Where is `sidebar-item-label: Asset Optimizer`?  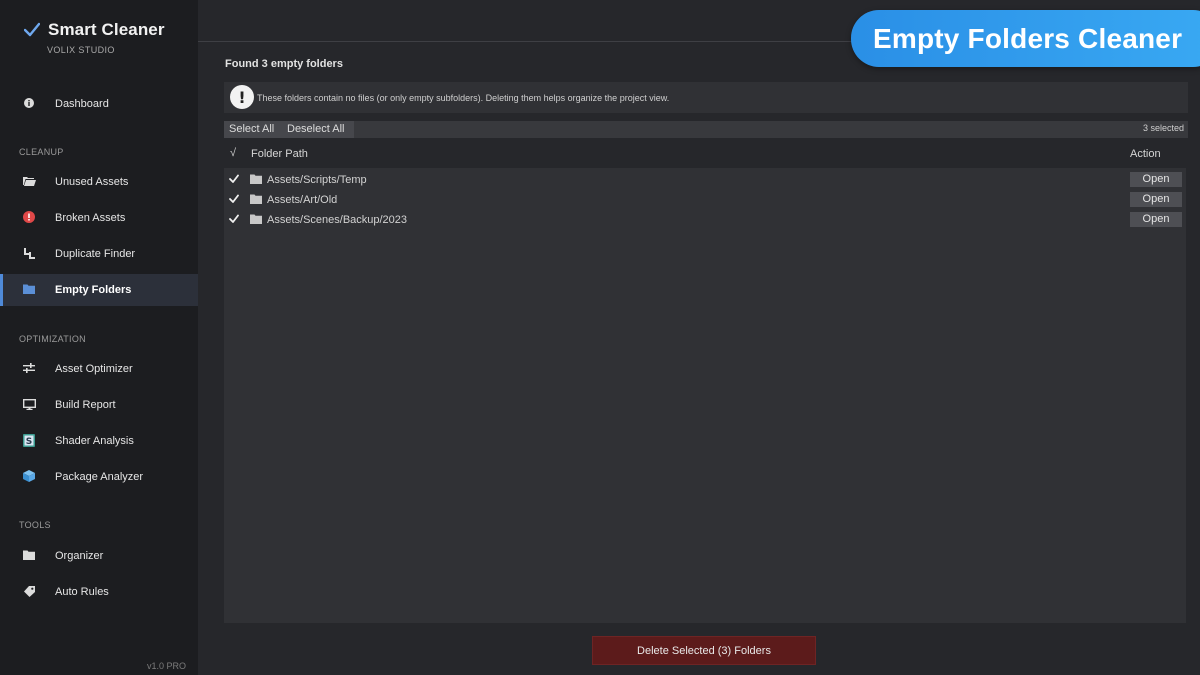 sidebar-item-label: Asset Optimizer is located at coordinates (94, 369).